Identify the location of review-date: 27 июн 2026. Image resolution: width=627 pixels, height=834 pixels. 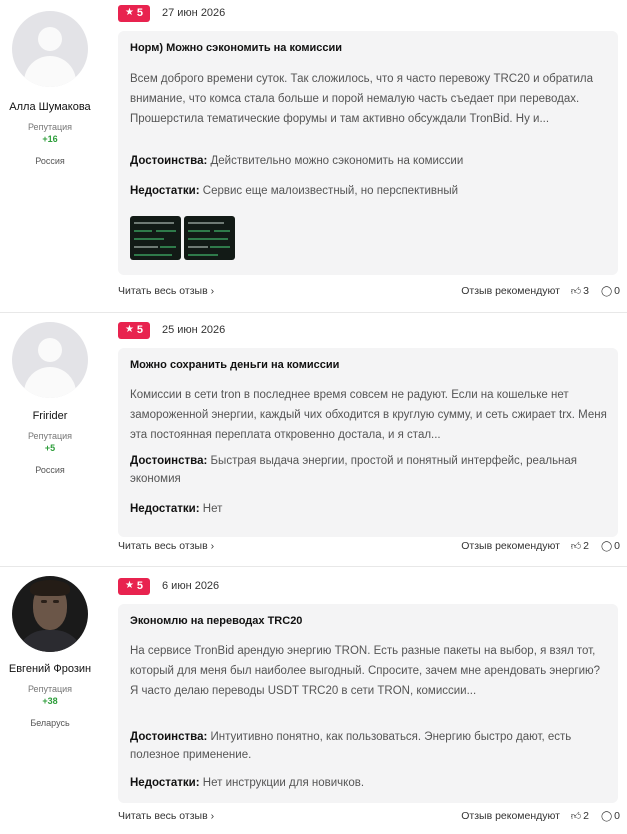
(194, 13).